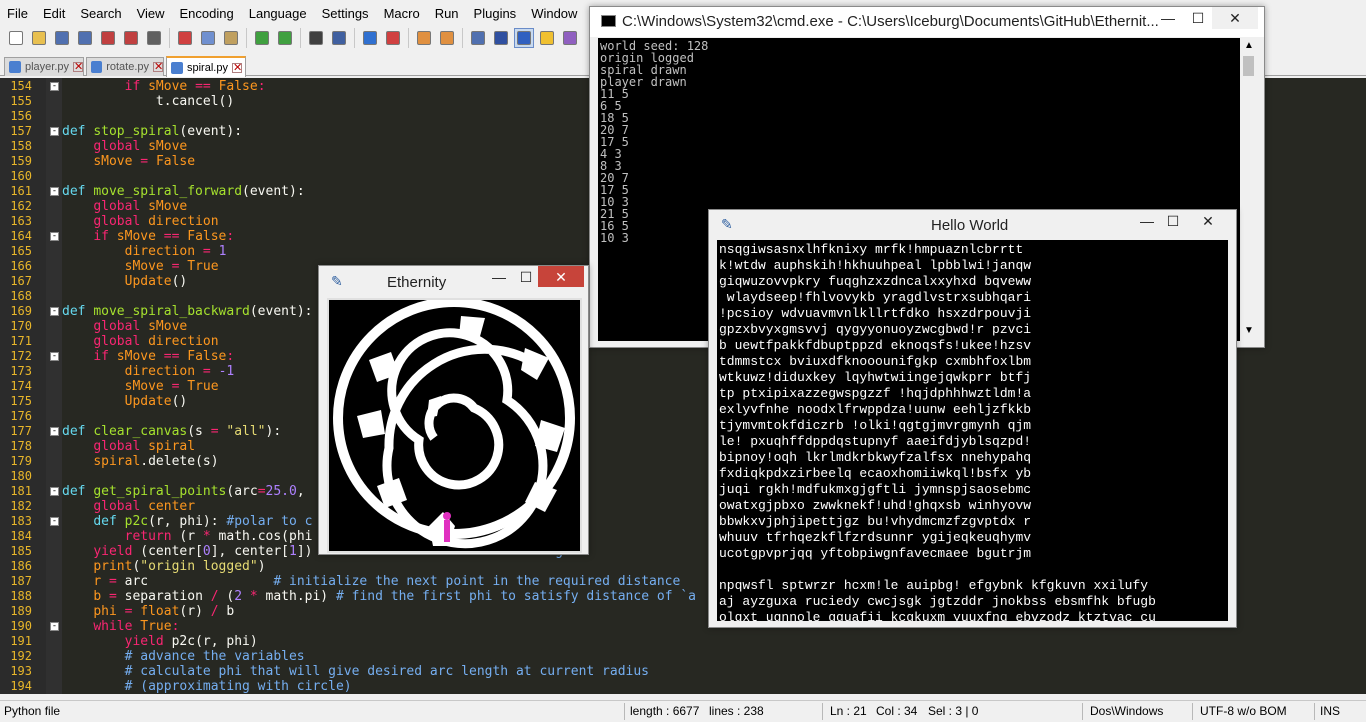  I want to click on find-button, so click(316, 38).